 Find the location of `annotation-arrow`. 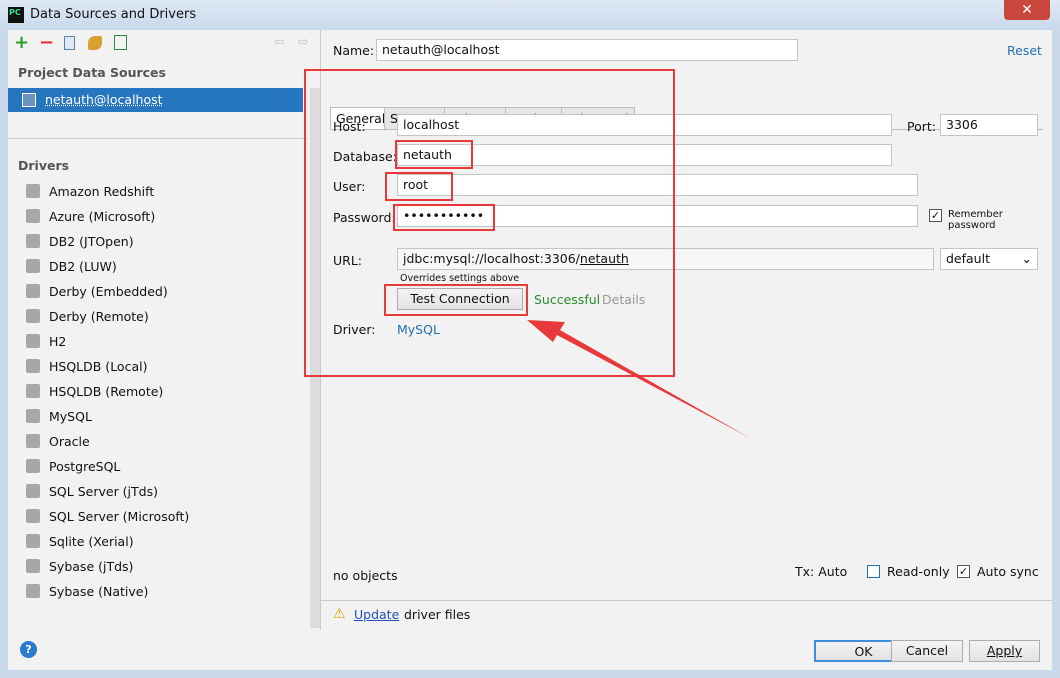

annotation-arrow is located at coordinates (638, 379).